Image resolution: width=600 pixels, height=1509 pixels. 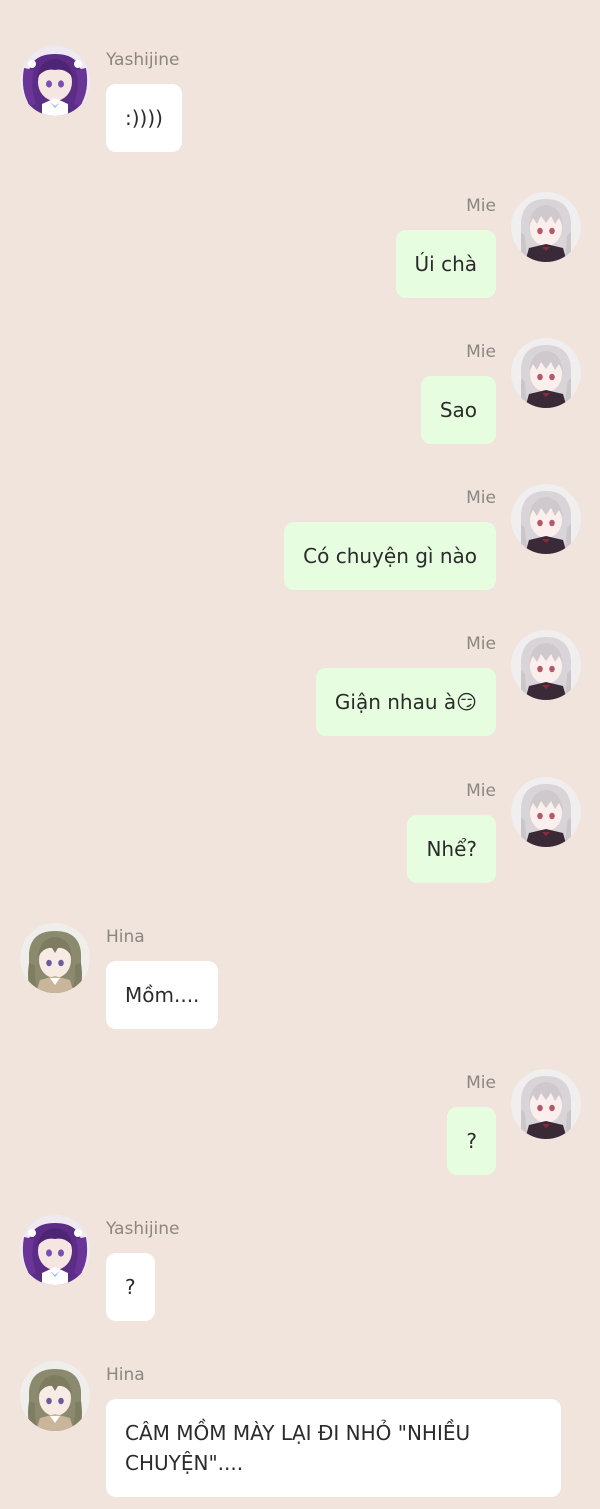 What do you see at coordinates (300, 247) in the screenshot?
I see `message-row: Mie Úi chà` at bounding box center [300, 247].